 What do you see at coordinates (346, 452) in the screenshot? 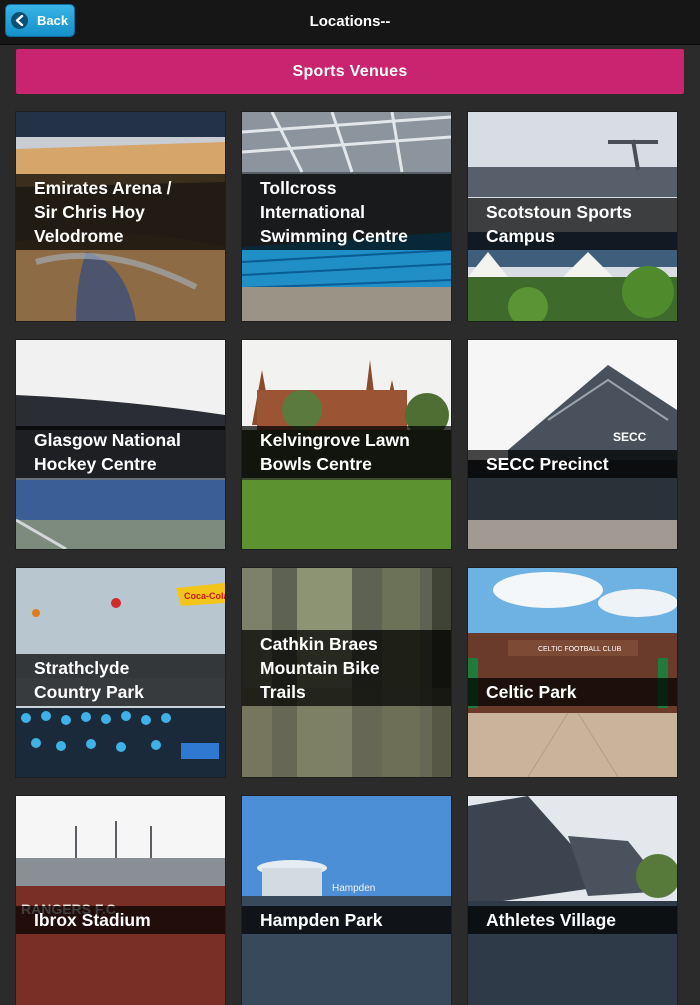
I see `venue-label: Kelvingrove Lawn Bowls Centre` at bounding box center [346, 452].